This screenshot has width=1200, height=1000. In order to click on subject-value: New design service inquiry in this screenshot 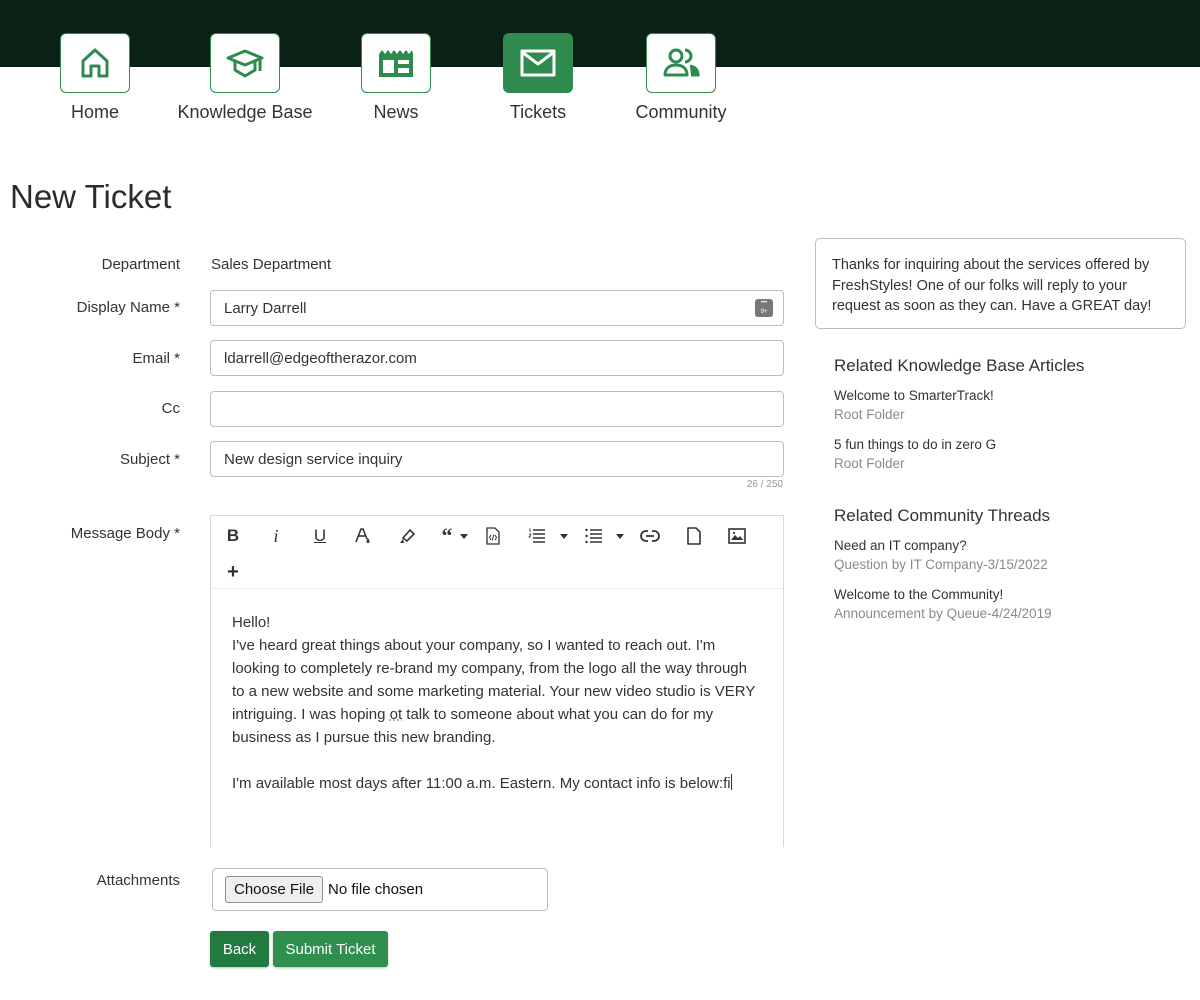, I will do `click(313, 459)`.